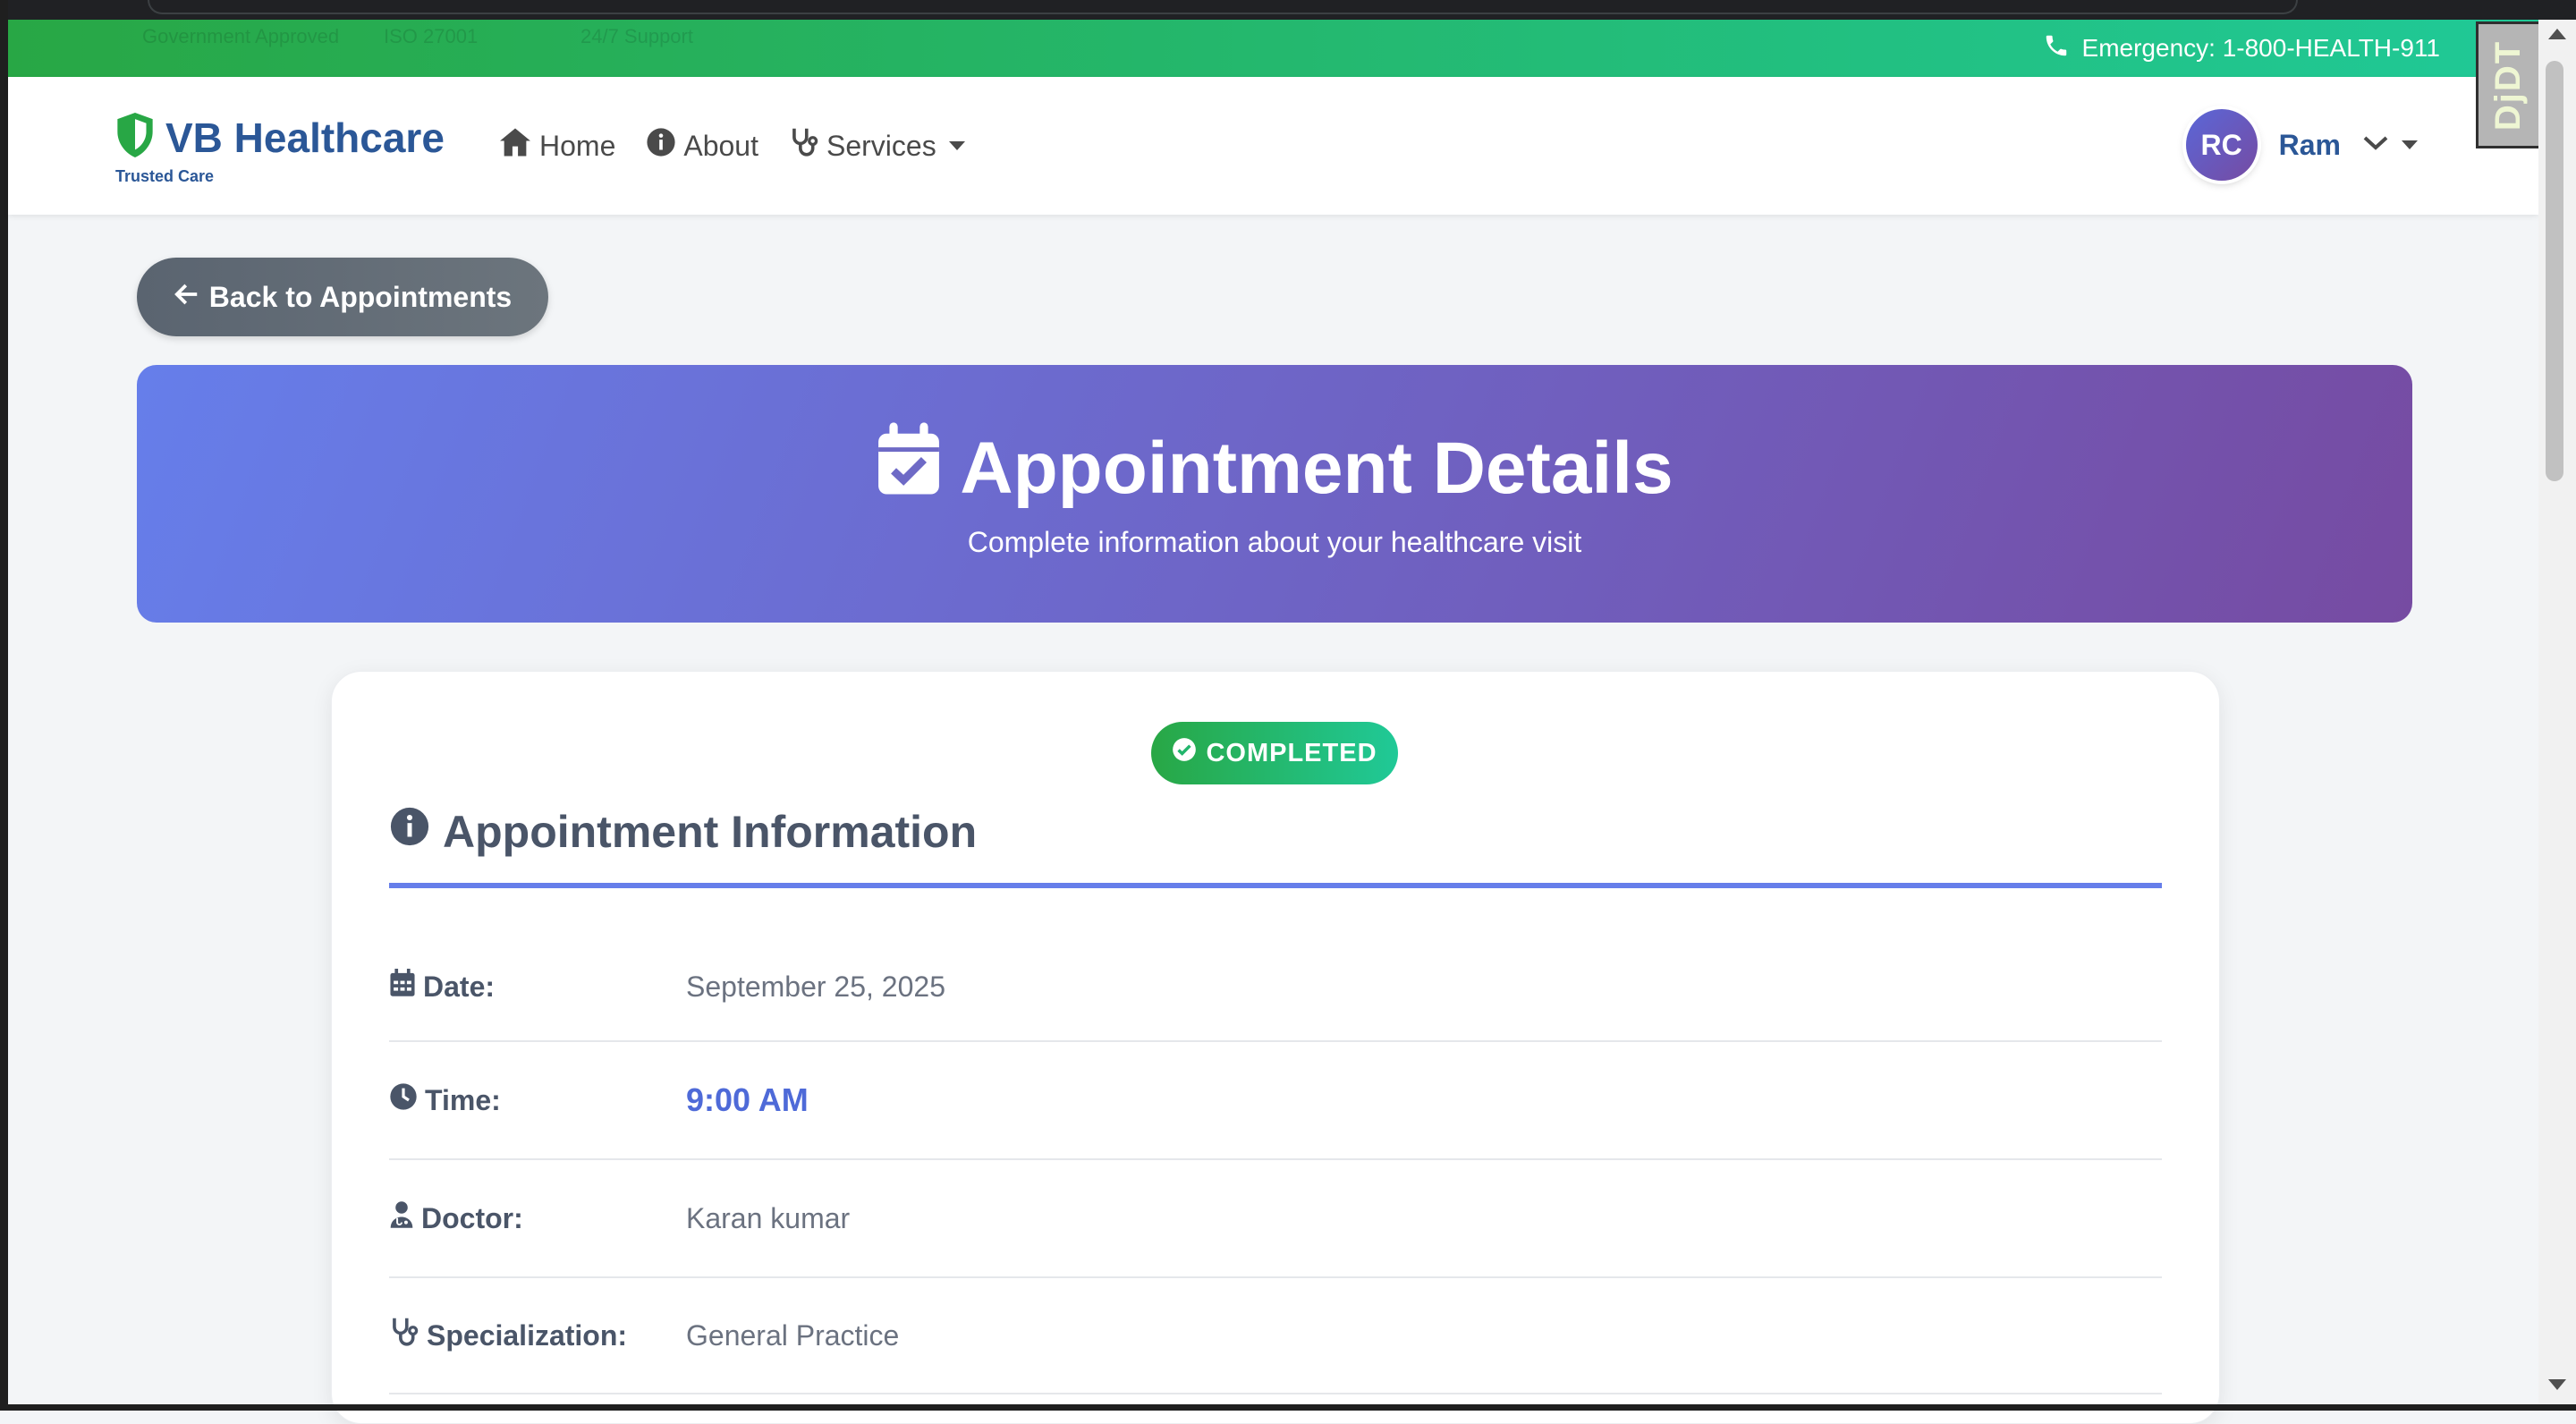  Describe the element at coordinates (406, 986) in the screenshot. I see `calendar-icon` at that location.